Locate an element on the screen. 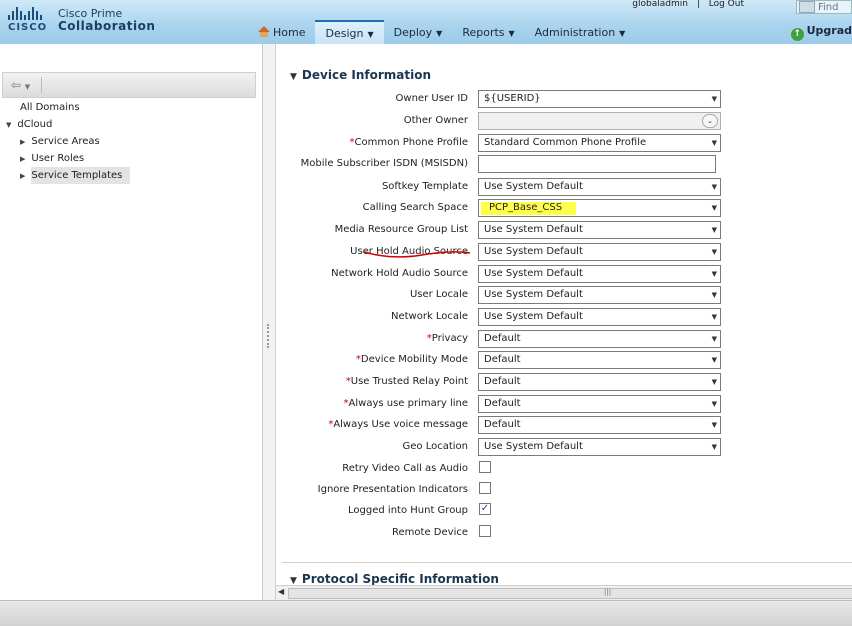  form-row: *Privacy Default ▼ is located at coordinates (564, 340).